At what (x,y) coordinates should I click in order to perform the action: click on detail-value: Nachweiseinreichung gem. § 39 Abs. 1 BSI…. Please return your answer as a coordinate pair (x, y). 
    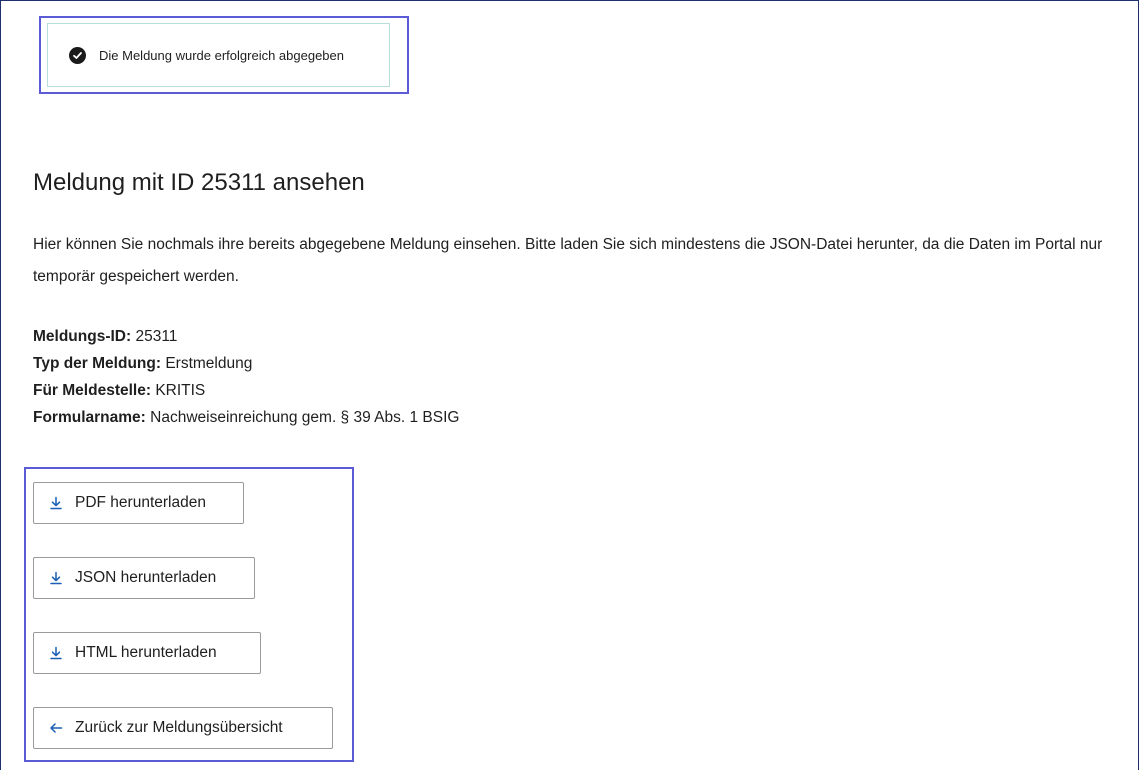
    Looking at the image, I should click on (305, 417).